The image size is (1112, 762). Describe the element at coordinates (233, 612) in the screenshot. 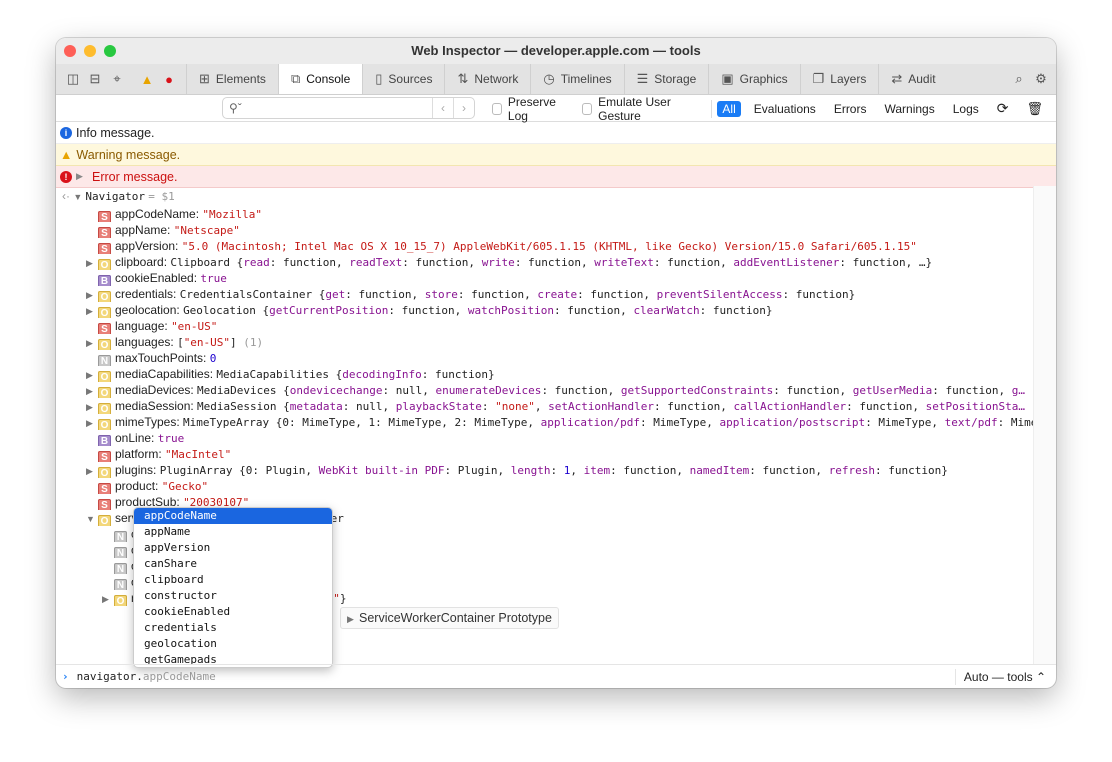

I see `autocomplete-item: cookieEnabled` at that location.